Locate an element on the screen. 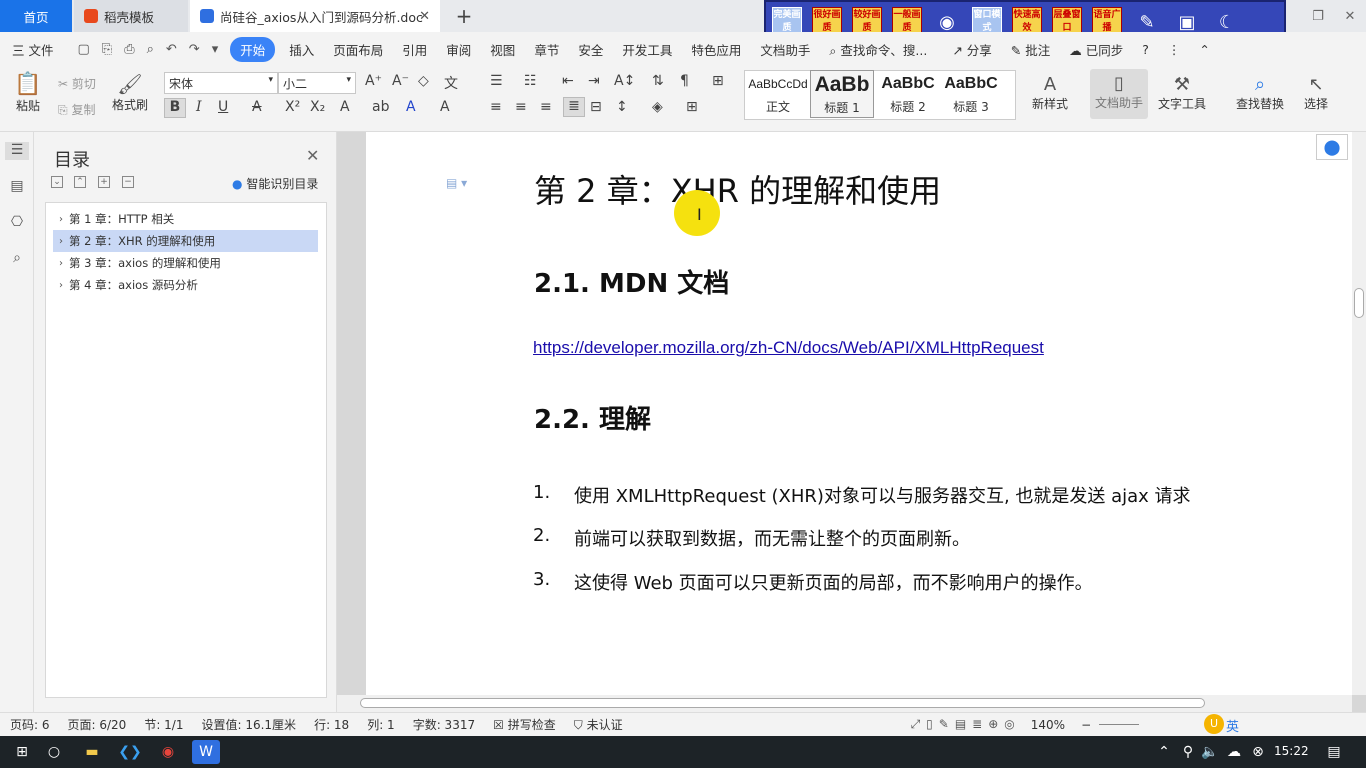 Image resolution: width=1366 pixels, height=768 pixels. menu-file: 三 文件 is located at coordinates (32, 49).